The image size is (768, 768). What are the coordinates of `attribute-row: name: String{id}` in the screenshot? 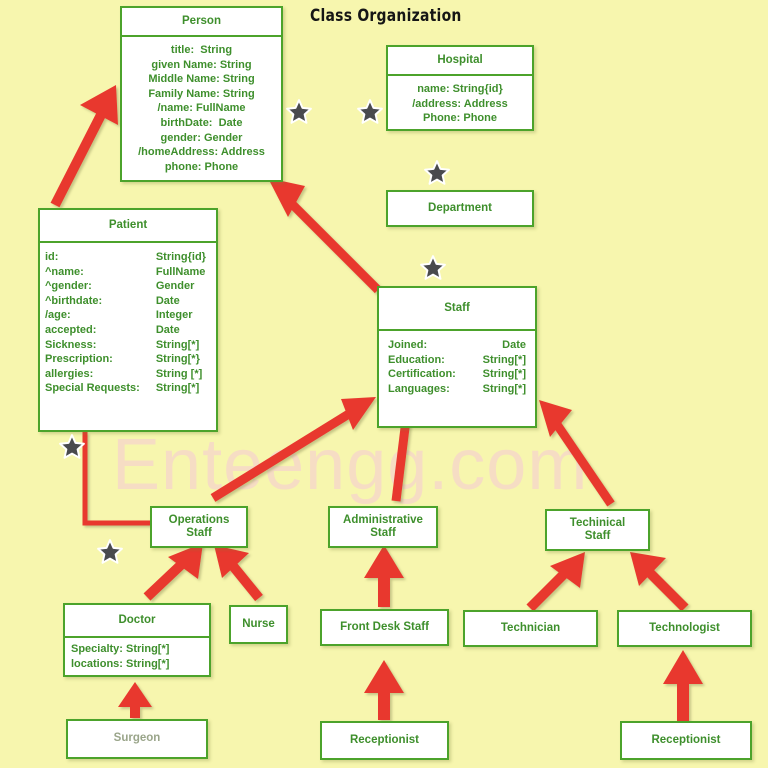 It's located at (460, 89).